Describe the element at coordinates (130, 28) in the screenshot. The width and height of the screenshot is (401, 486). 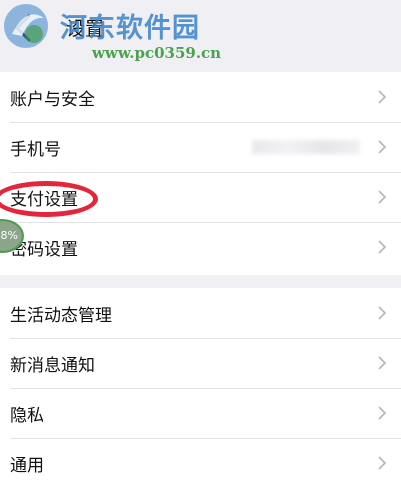
I see `watermark-name: 河东软件园` at that location.